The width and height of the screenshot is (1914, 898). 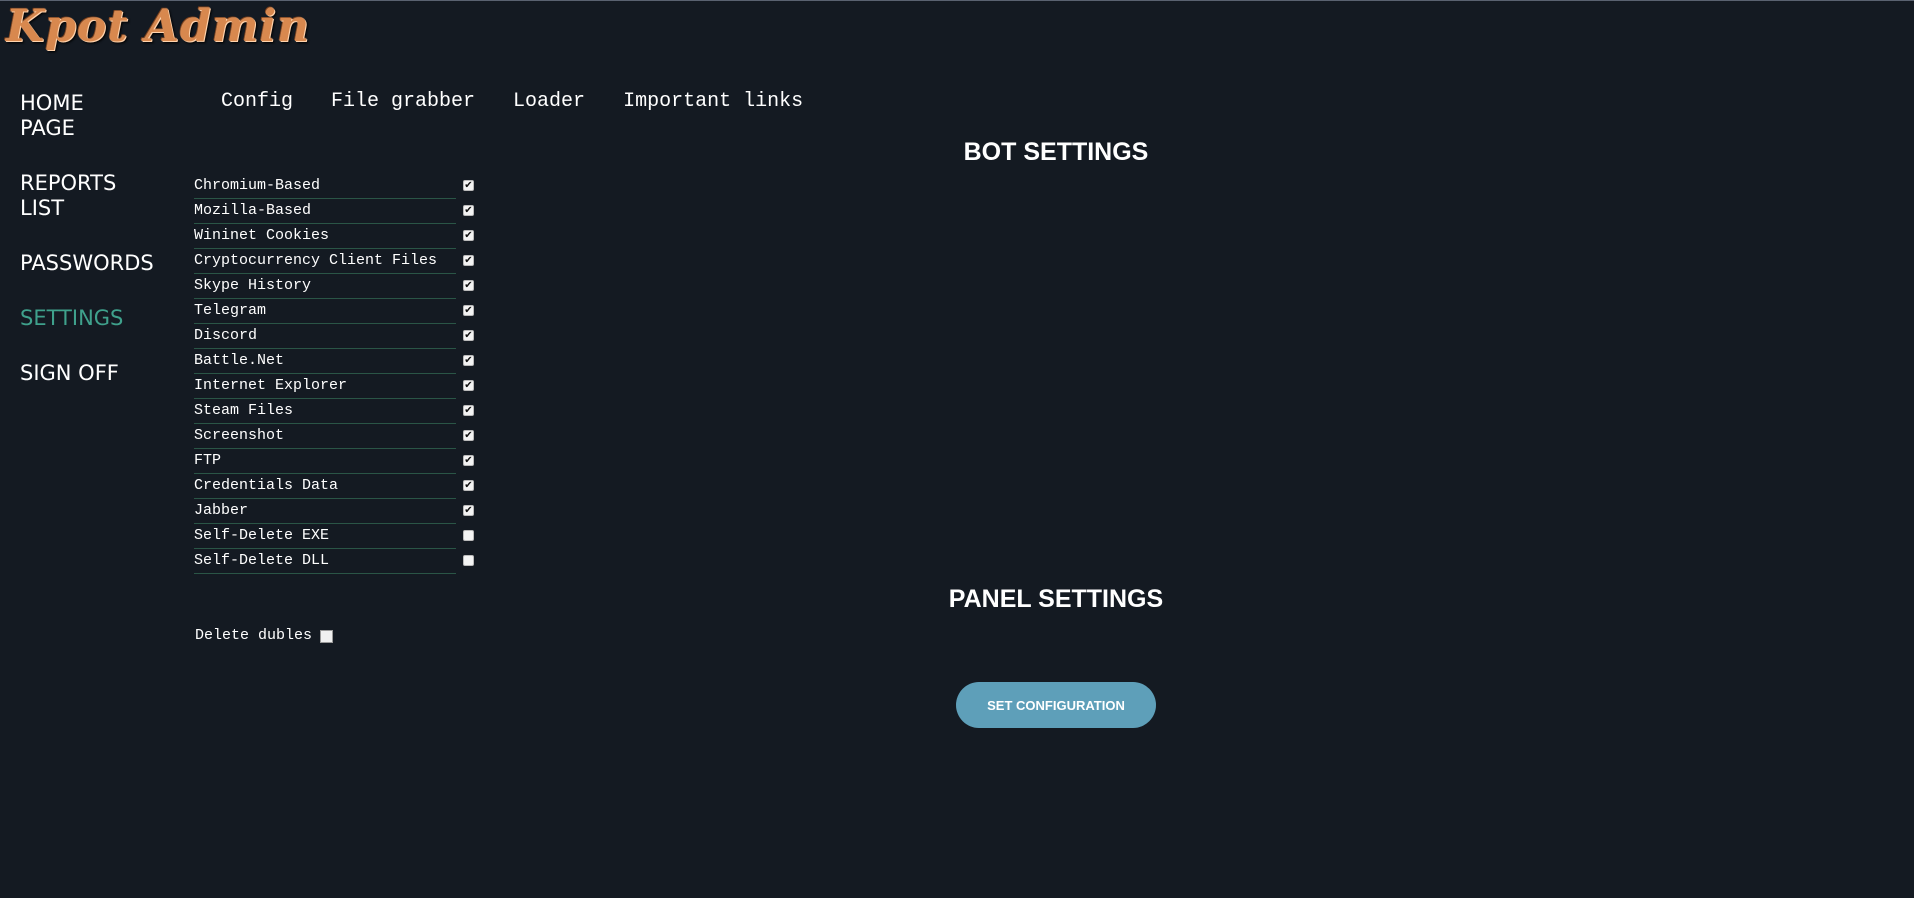 I want to click on sidebar-item-home-page: HOME PAGE, so click(x=75, y=116).